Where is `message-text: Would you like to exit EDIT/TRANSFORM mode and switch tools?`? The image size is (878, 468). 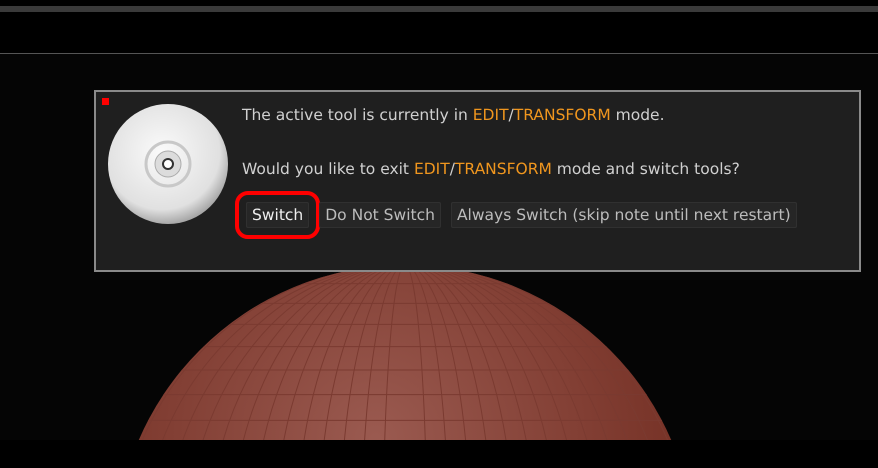 message-text: Would you like to exit EDIT/TRANSFORM mode and switch tools? is located at coordinates (491, 170).